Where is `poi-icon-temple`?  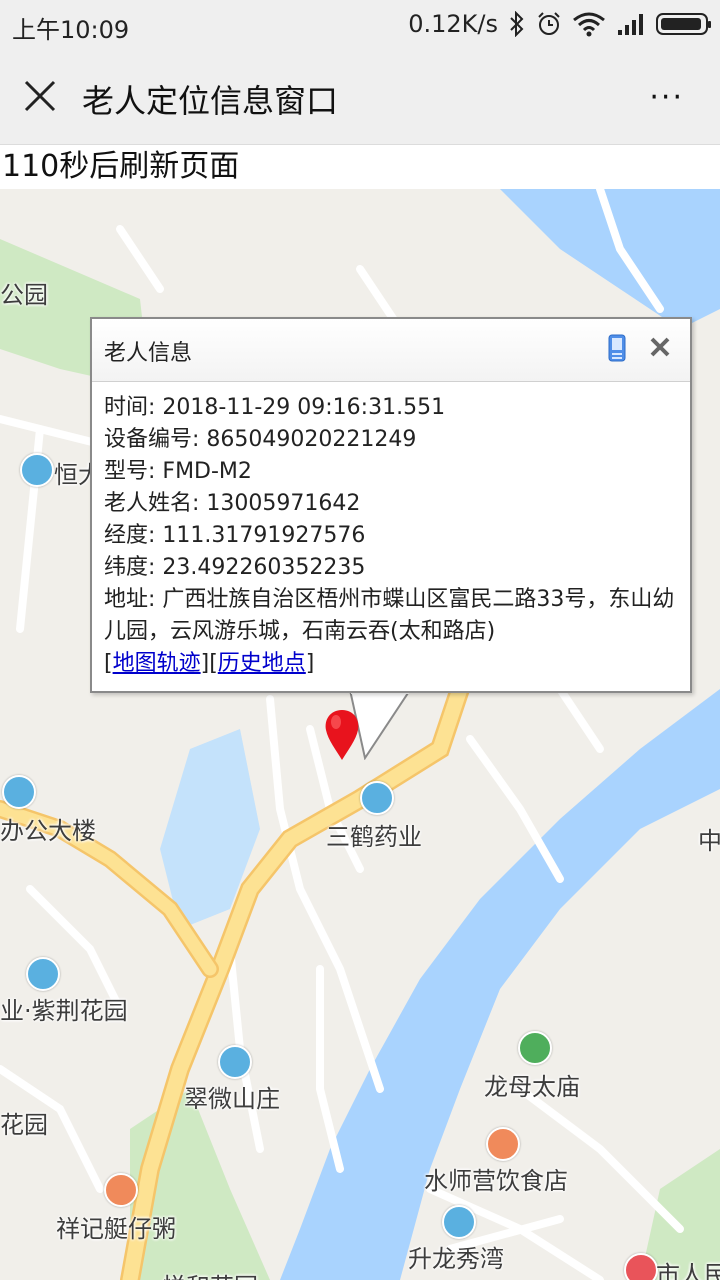 poi-icon-temple is located at coordinates (535, 1048).